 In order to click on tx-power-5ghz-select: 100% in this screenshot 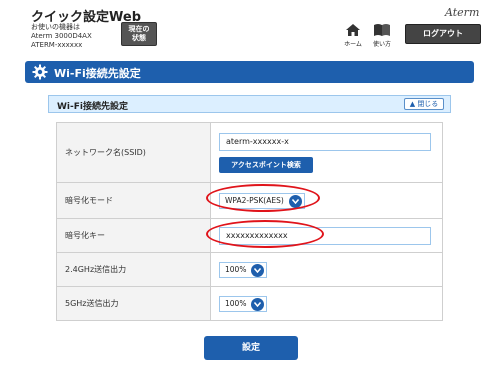, I will do `click(243, 303)`.